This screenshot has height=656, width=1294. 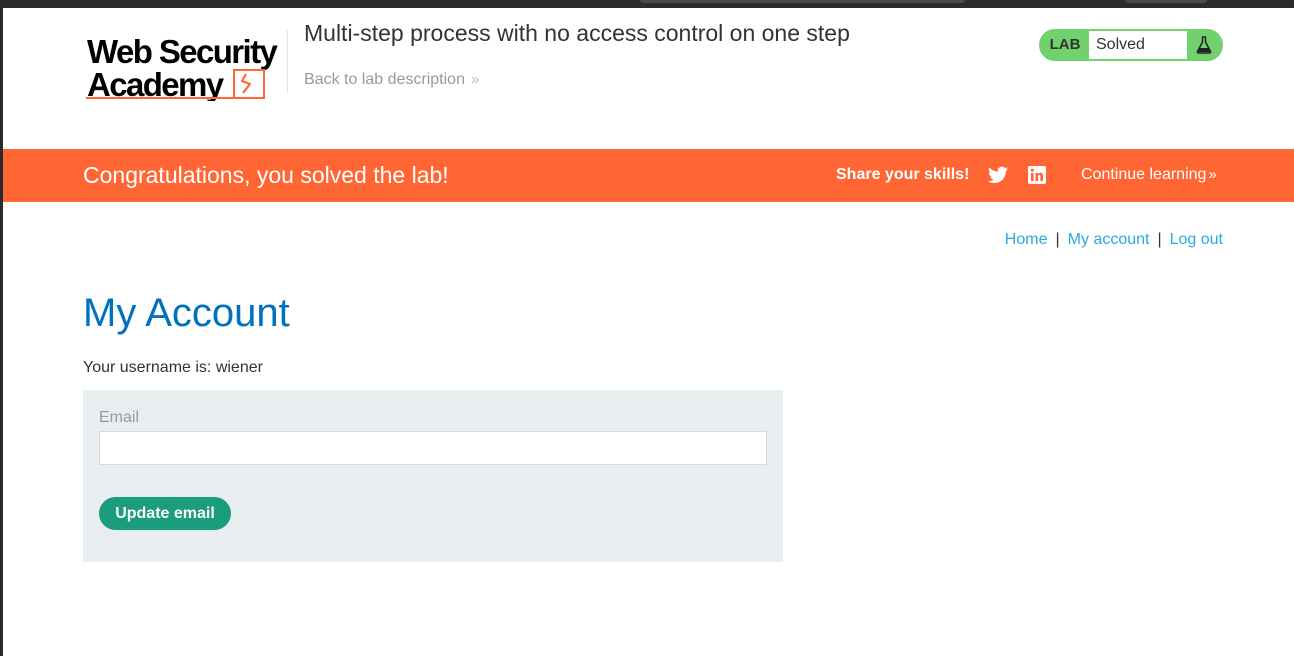 I want to click on browser-top-edge, so click(x=647, y=4).